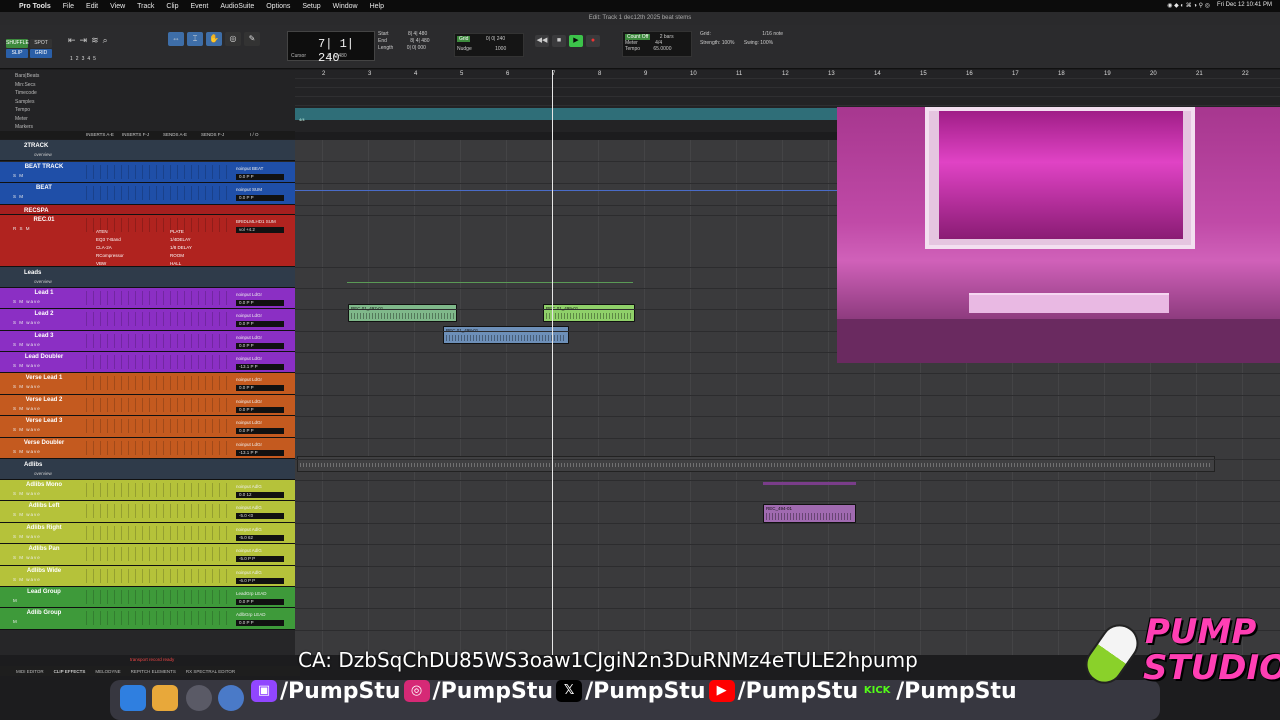 This screenshot has width=1280, height=720. Describe the element at coordinates (593, 41) in the screenshot. I see `record-button: ●` at that location.